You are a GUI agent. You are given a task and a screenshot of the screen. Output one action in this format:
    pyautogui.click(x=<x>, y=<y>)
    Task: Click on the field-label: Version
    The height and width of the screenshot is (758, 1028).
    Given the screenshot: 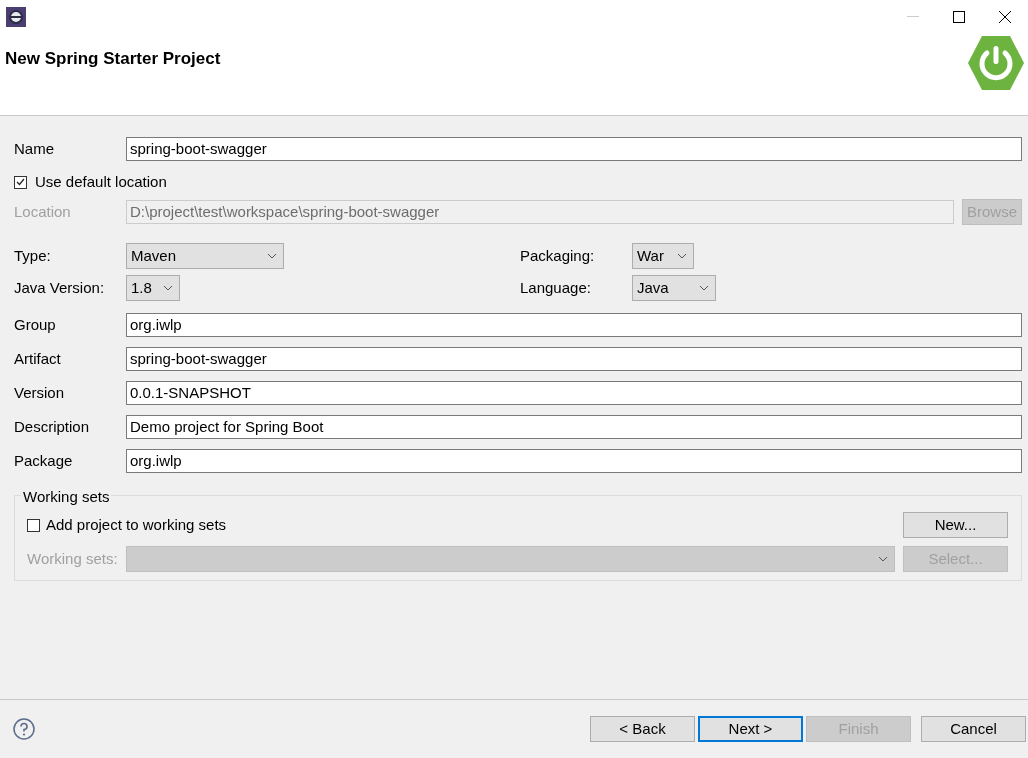 What is the action you would take?
    pyautogui.click(x=40, y=392)
    